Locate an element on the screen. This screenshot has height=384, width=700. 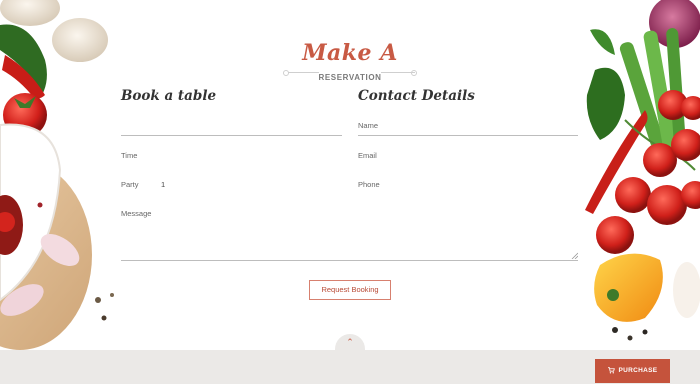
book-table-heading: Book a table is located at coordinates (169, 96).